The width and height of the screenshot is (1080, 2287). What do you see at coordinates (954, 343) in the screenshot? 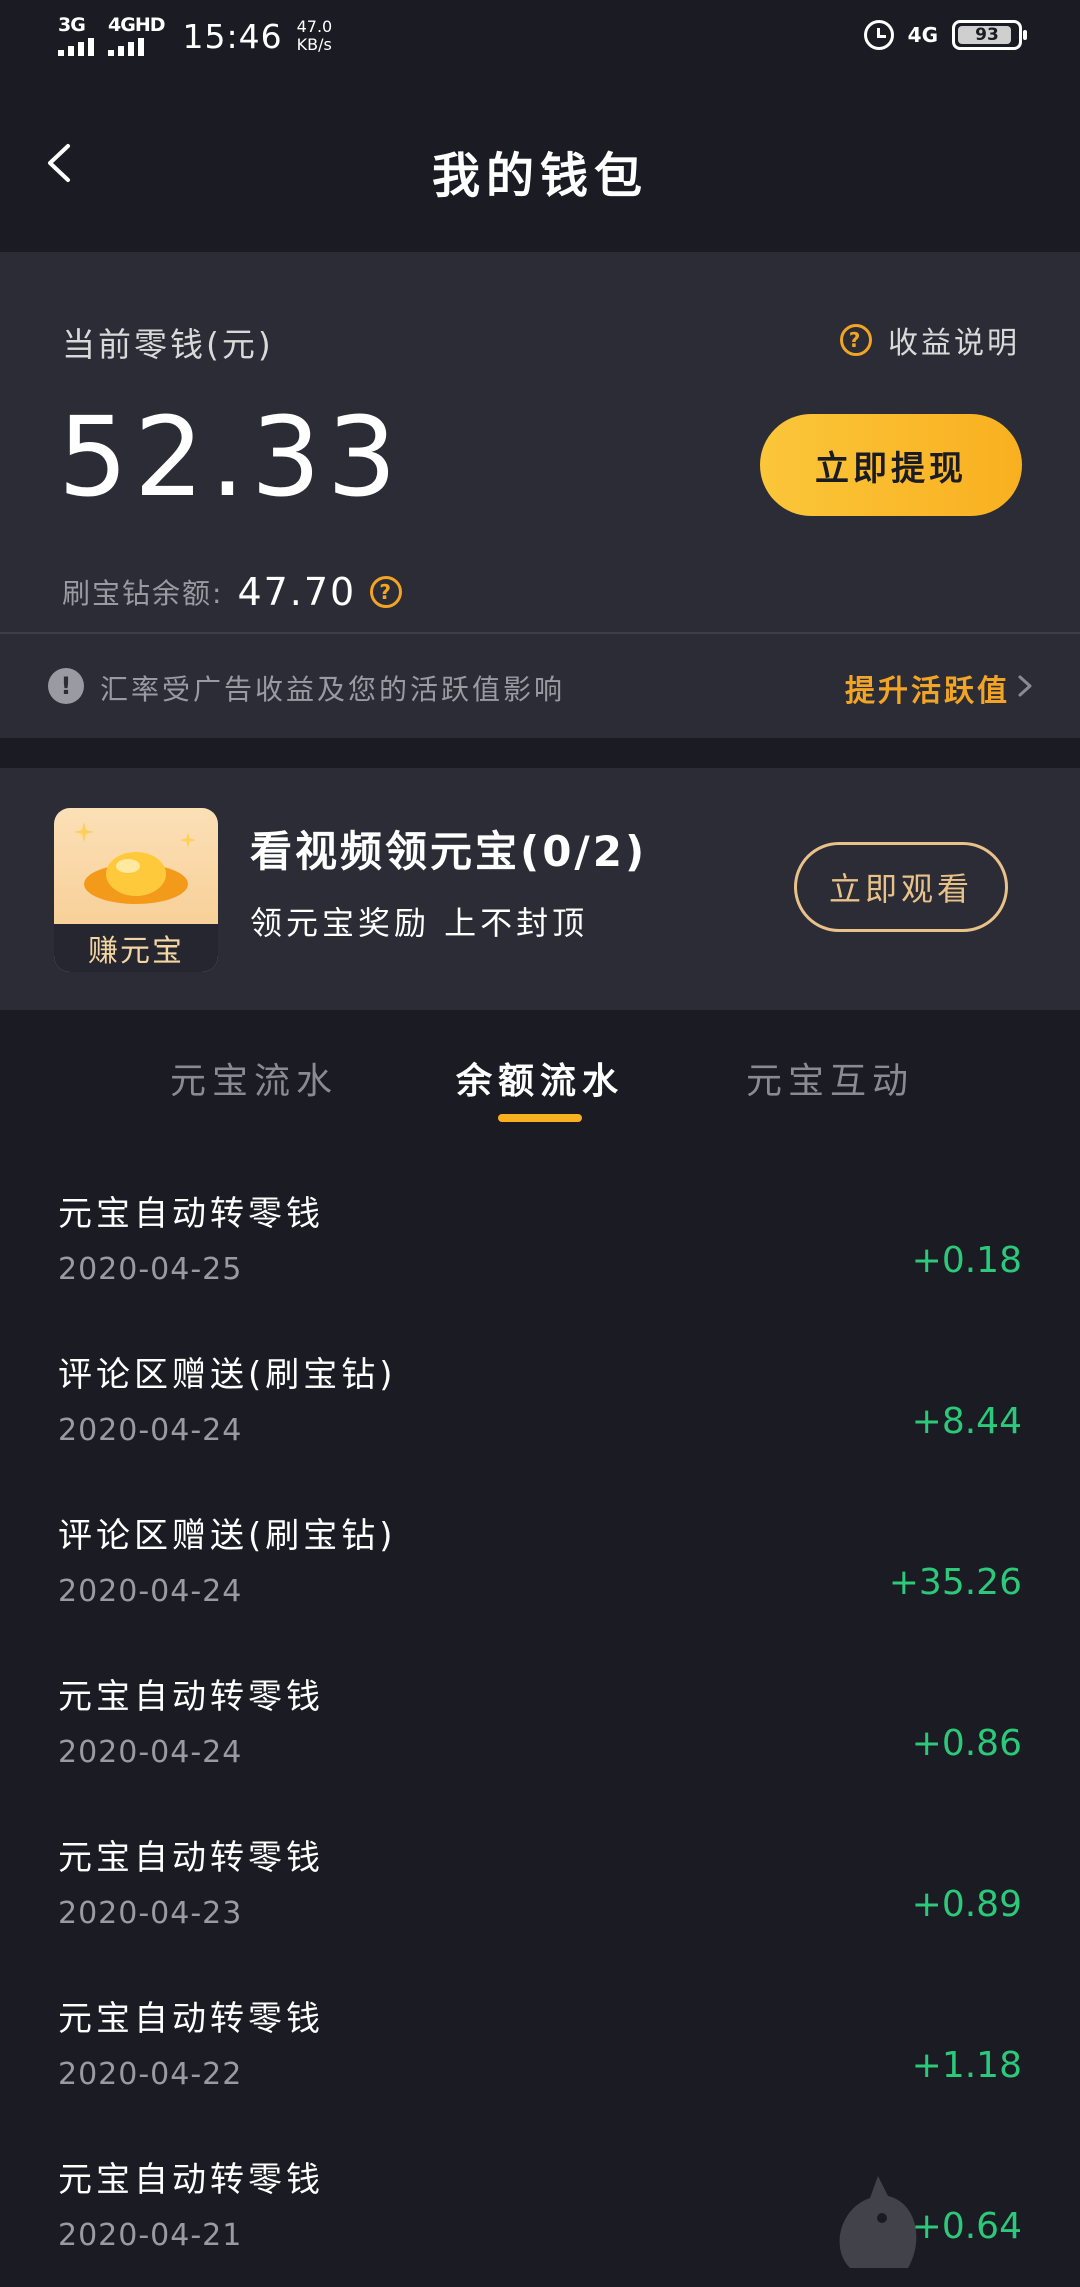
I see `earnings-explanation-label: 收益说明` at bounding box center [954, 343].